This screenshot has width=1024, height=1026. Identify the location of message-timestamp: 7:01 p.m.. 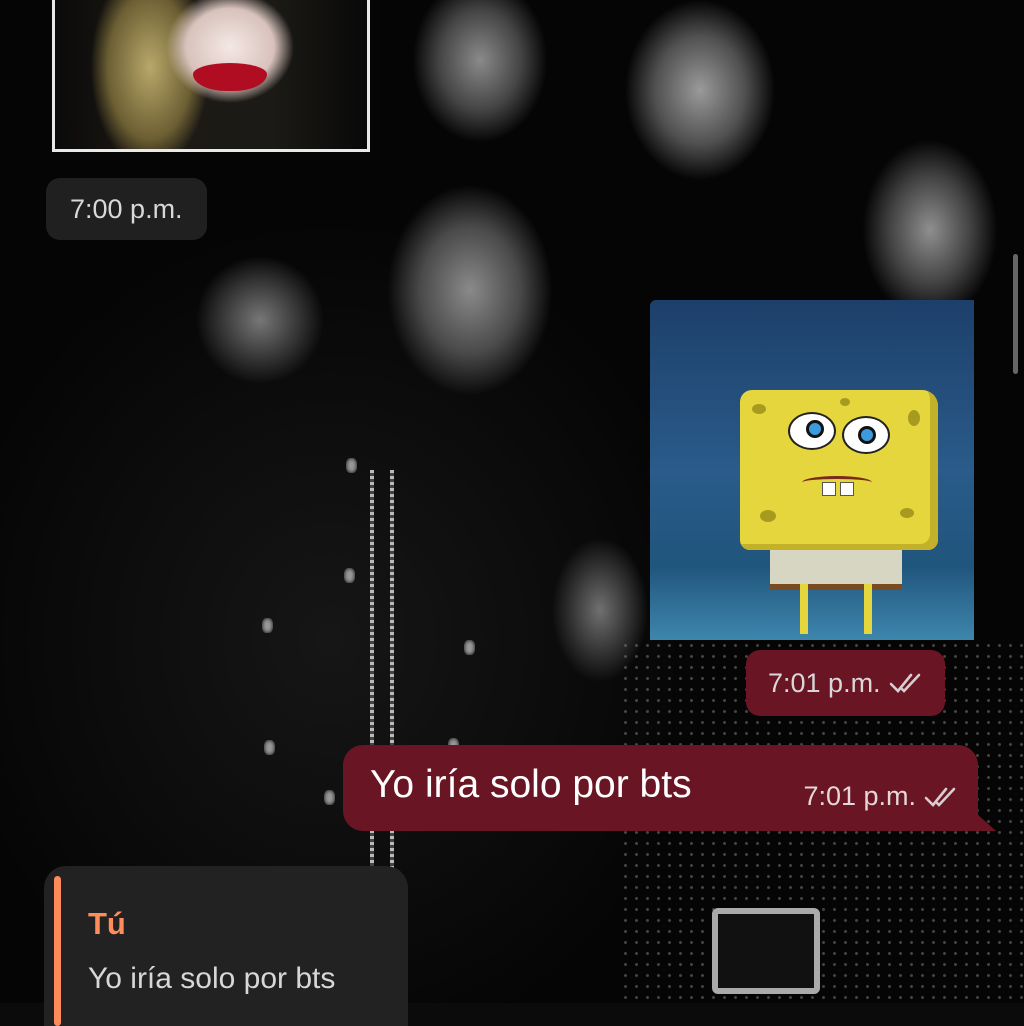
(845, 683).